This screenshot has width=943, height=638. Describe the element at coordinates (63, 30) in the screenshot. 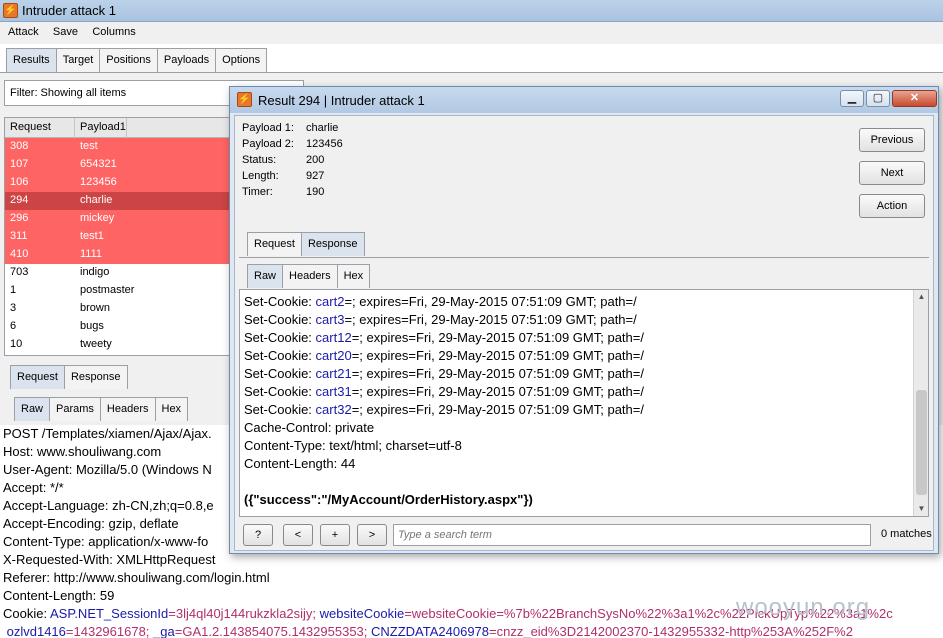

I see `menu-save: Save` at that location.